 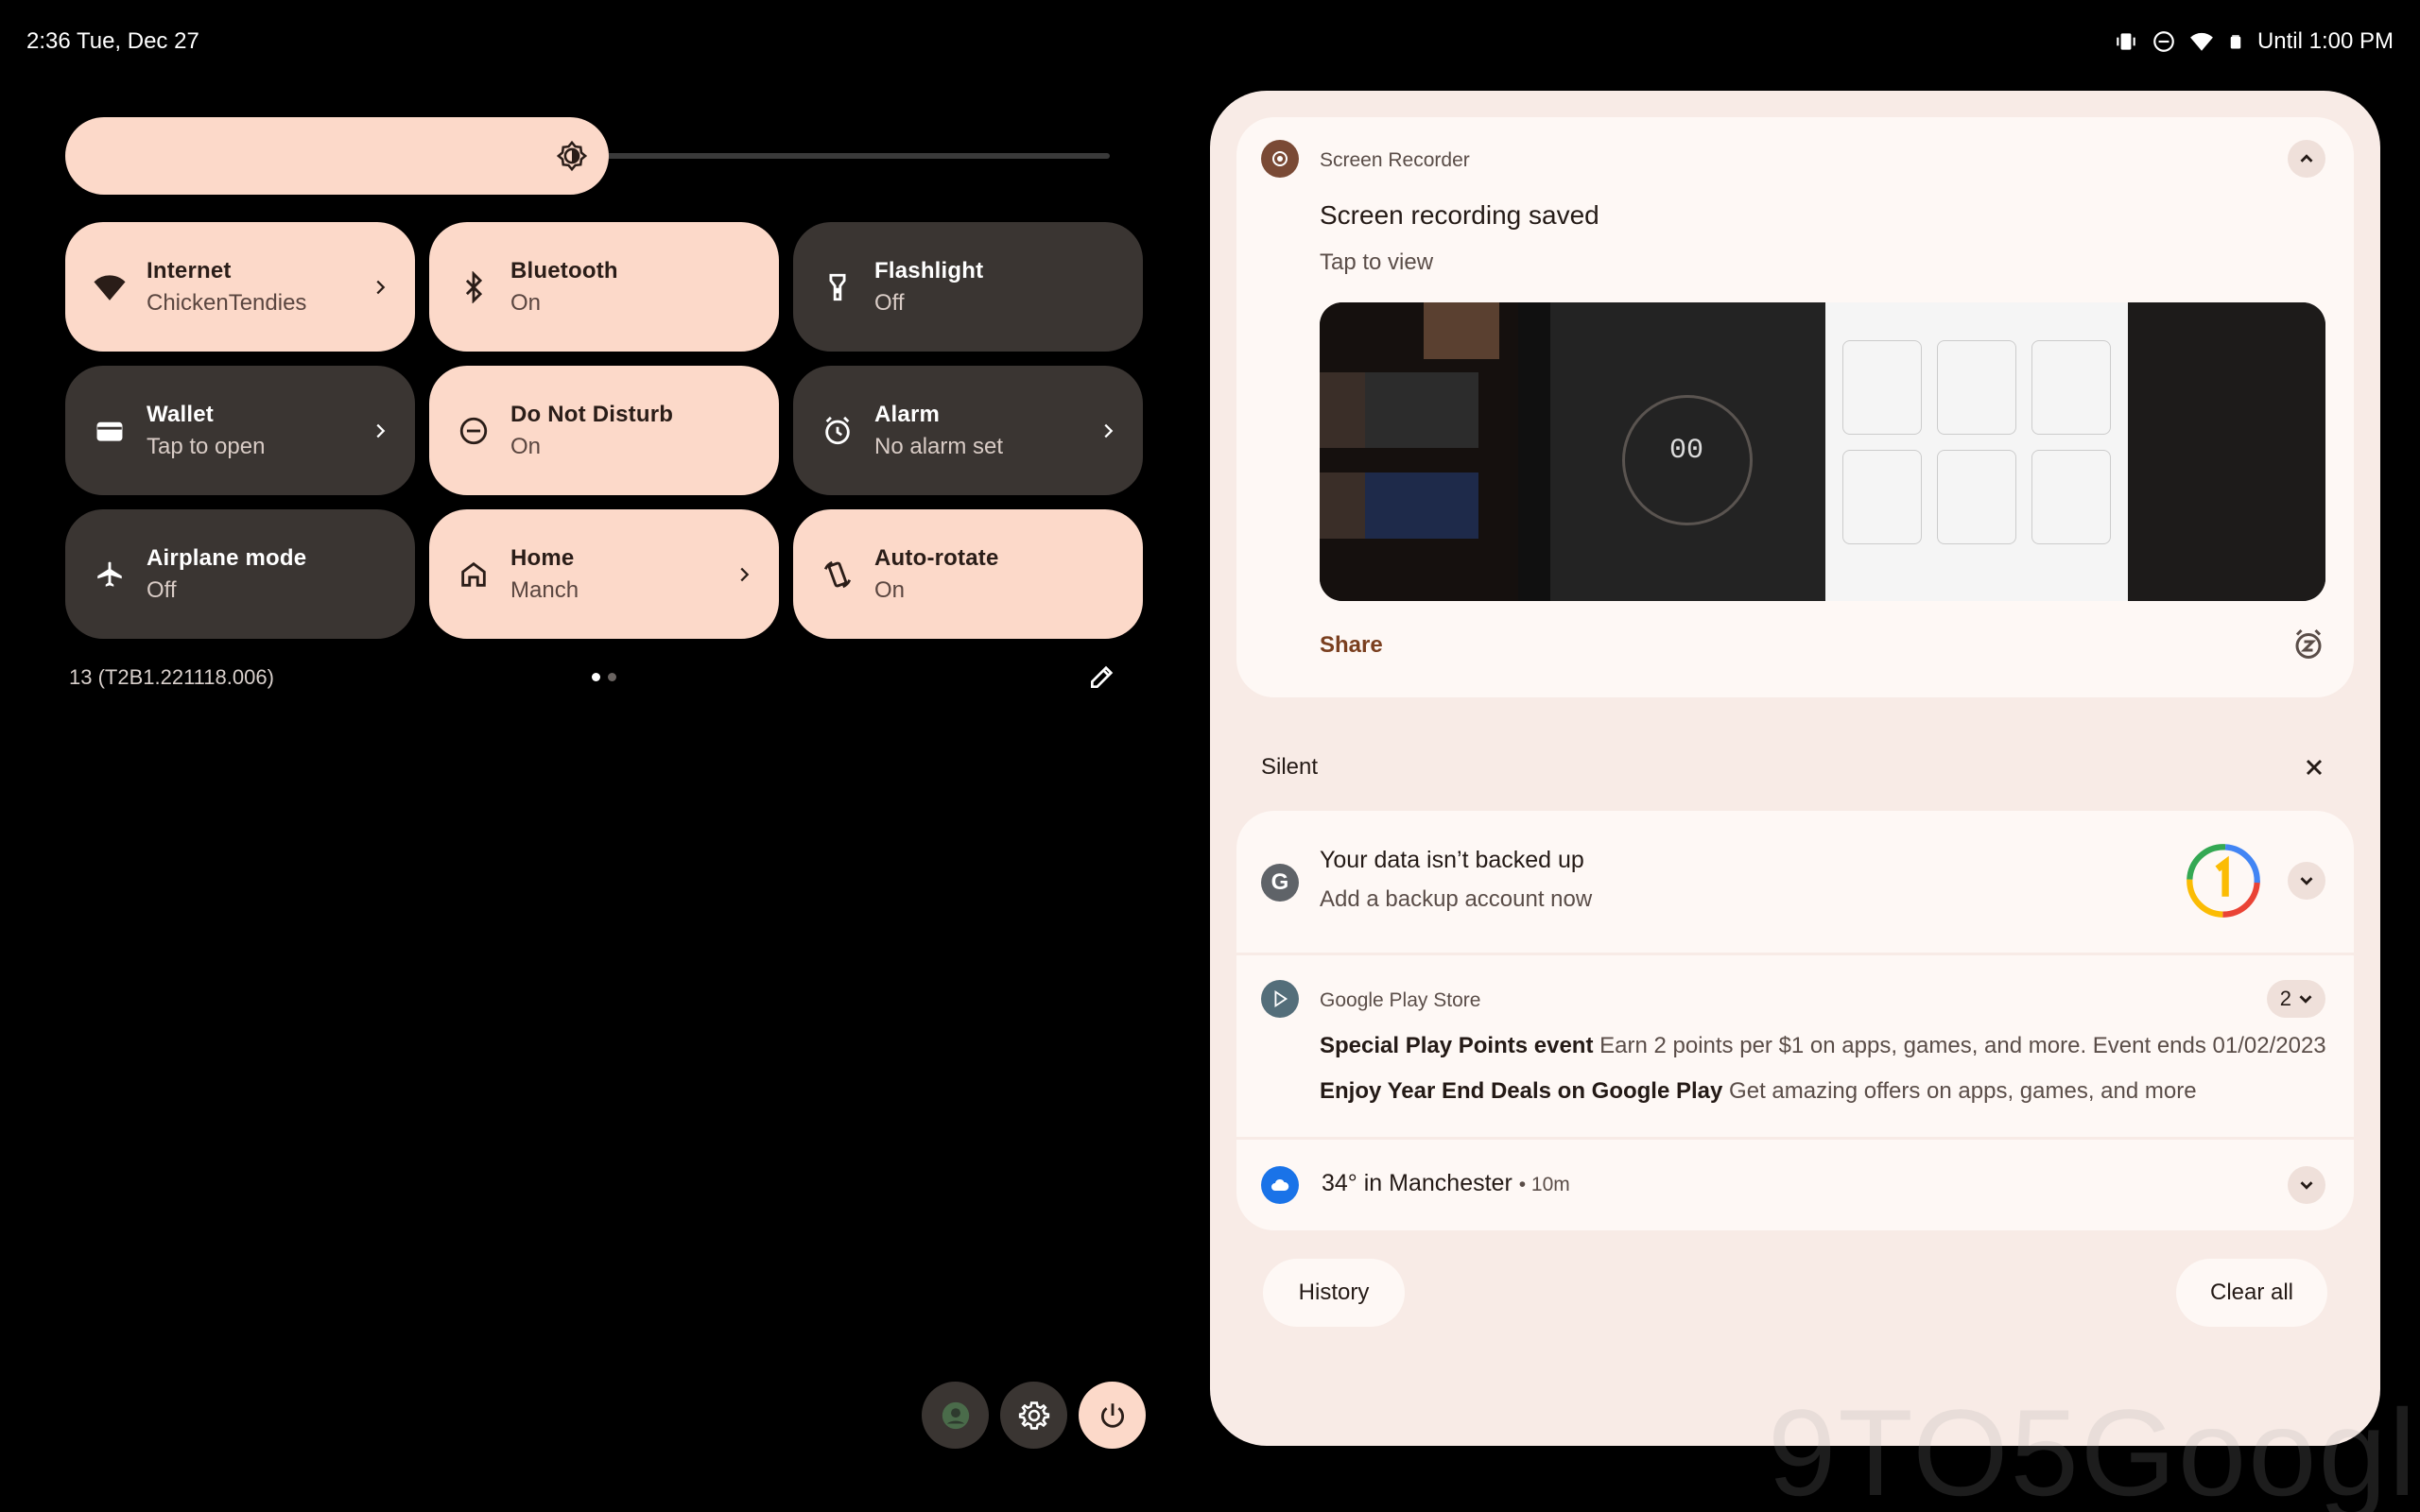 What do you see at coordinates (1395, 160) in the screenshot?
I see `app-name: Screen Recorder` at bounding box center [1395, 160].